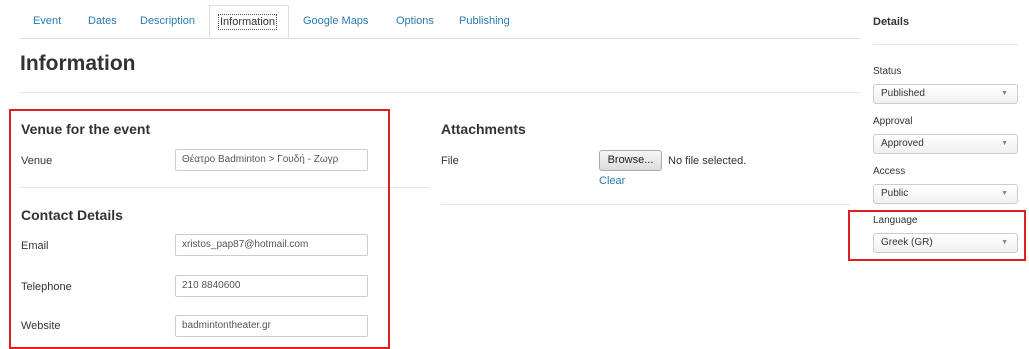 The image size is (1029, 349). What do you see at coordinates (945, 44) in the screenshot?
I see `details-divider` at bounding box center [945, 44].